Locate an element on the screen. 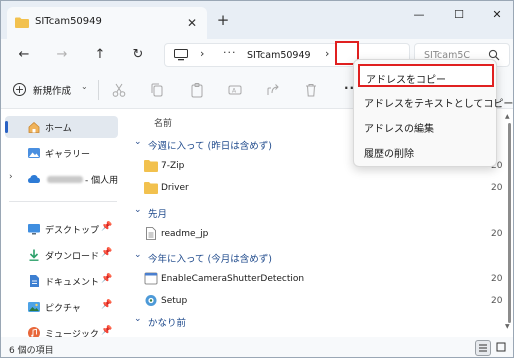 This screenshot has width=514, height=358. group-label: かなり前 is located at coordinates (167, 323).